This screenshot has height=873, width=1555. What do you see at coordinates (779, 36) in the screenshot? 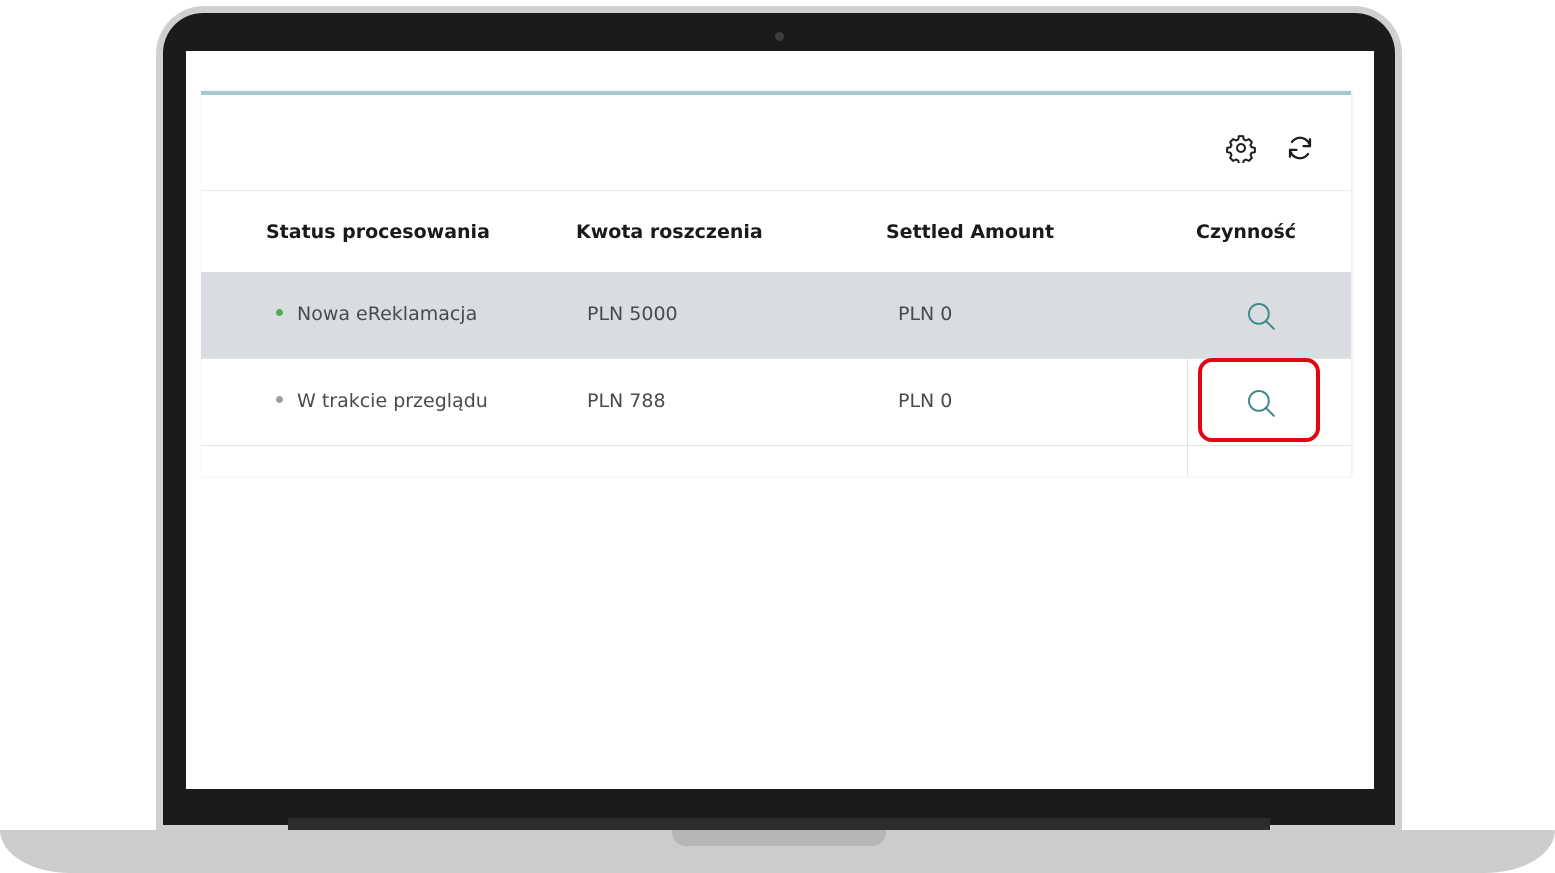
I see `webcam` at bounding box center [779, 36].